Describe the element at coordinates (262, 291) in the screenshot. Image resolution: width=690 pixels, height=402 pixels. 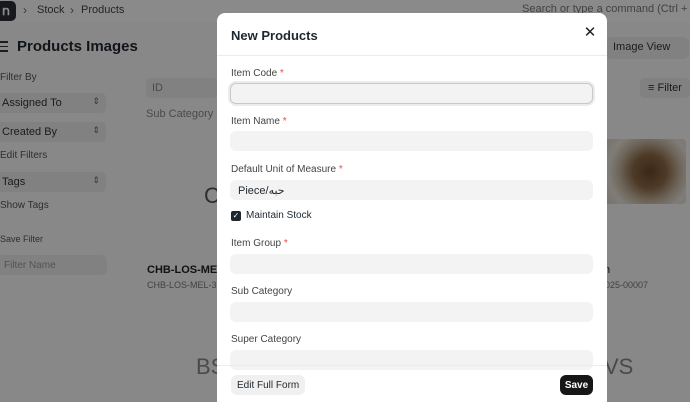
I see `sub-category-label: Sub Category` at that location.